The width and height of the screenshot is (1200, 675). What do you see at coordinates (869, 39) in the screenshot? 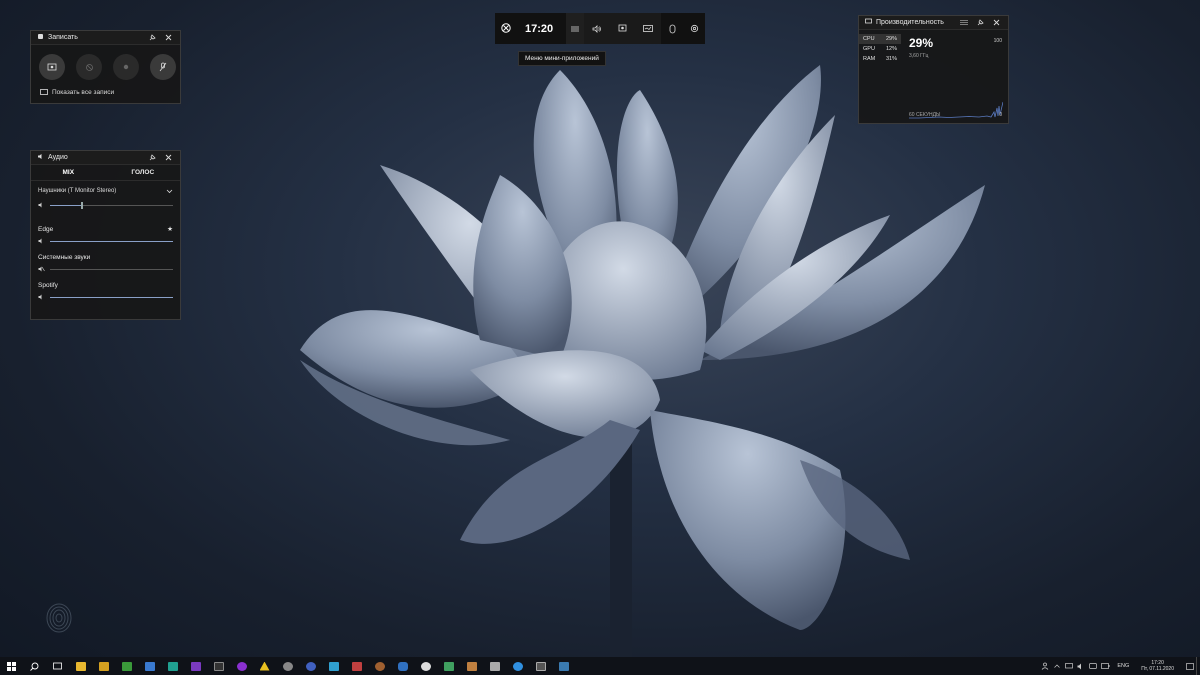
I see `metric-label: CPU` at bounding box center [869, 39].